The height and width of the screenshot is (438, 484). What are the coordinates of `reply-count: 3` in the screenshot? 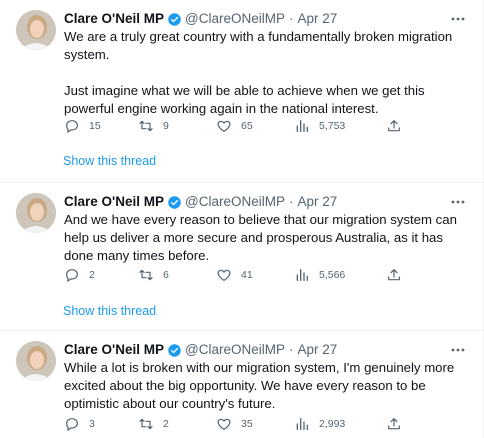 It's located at (92, 424).